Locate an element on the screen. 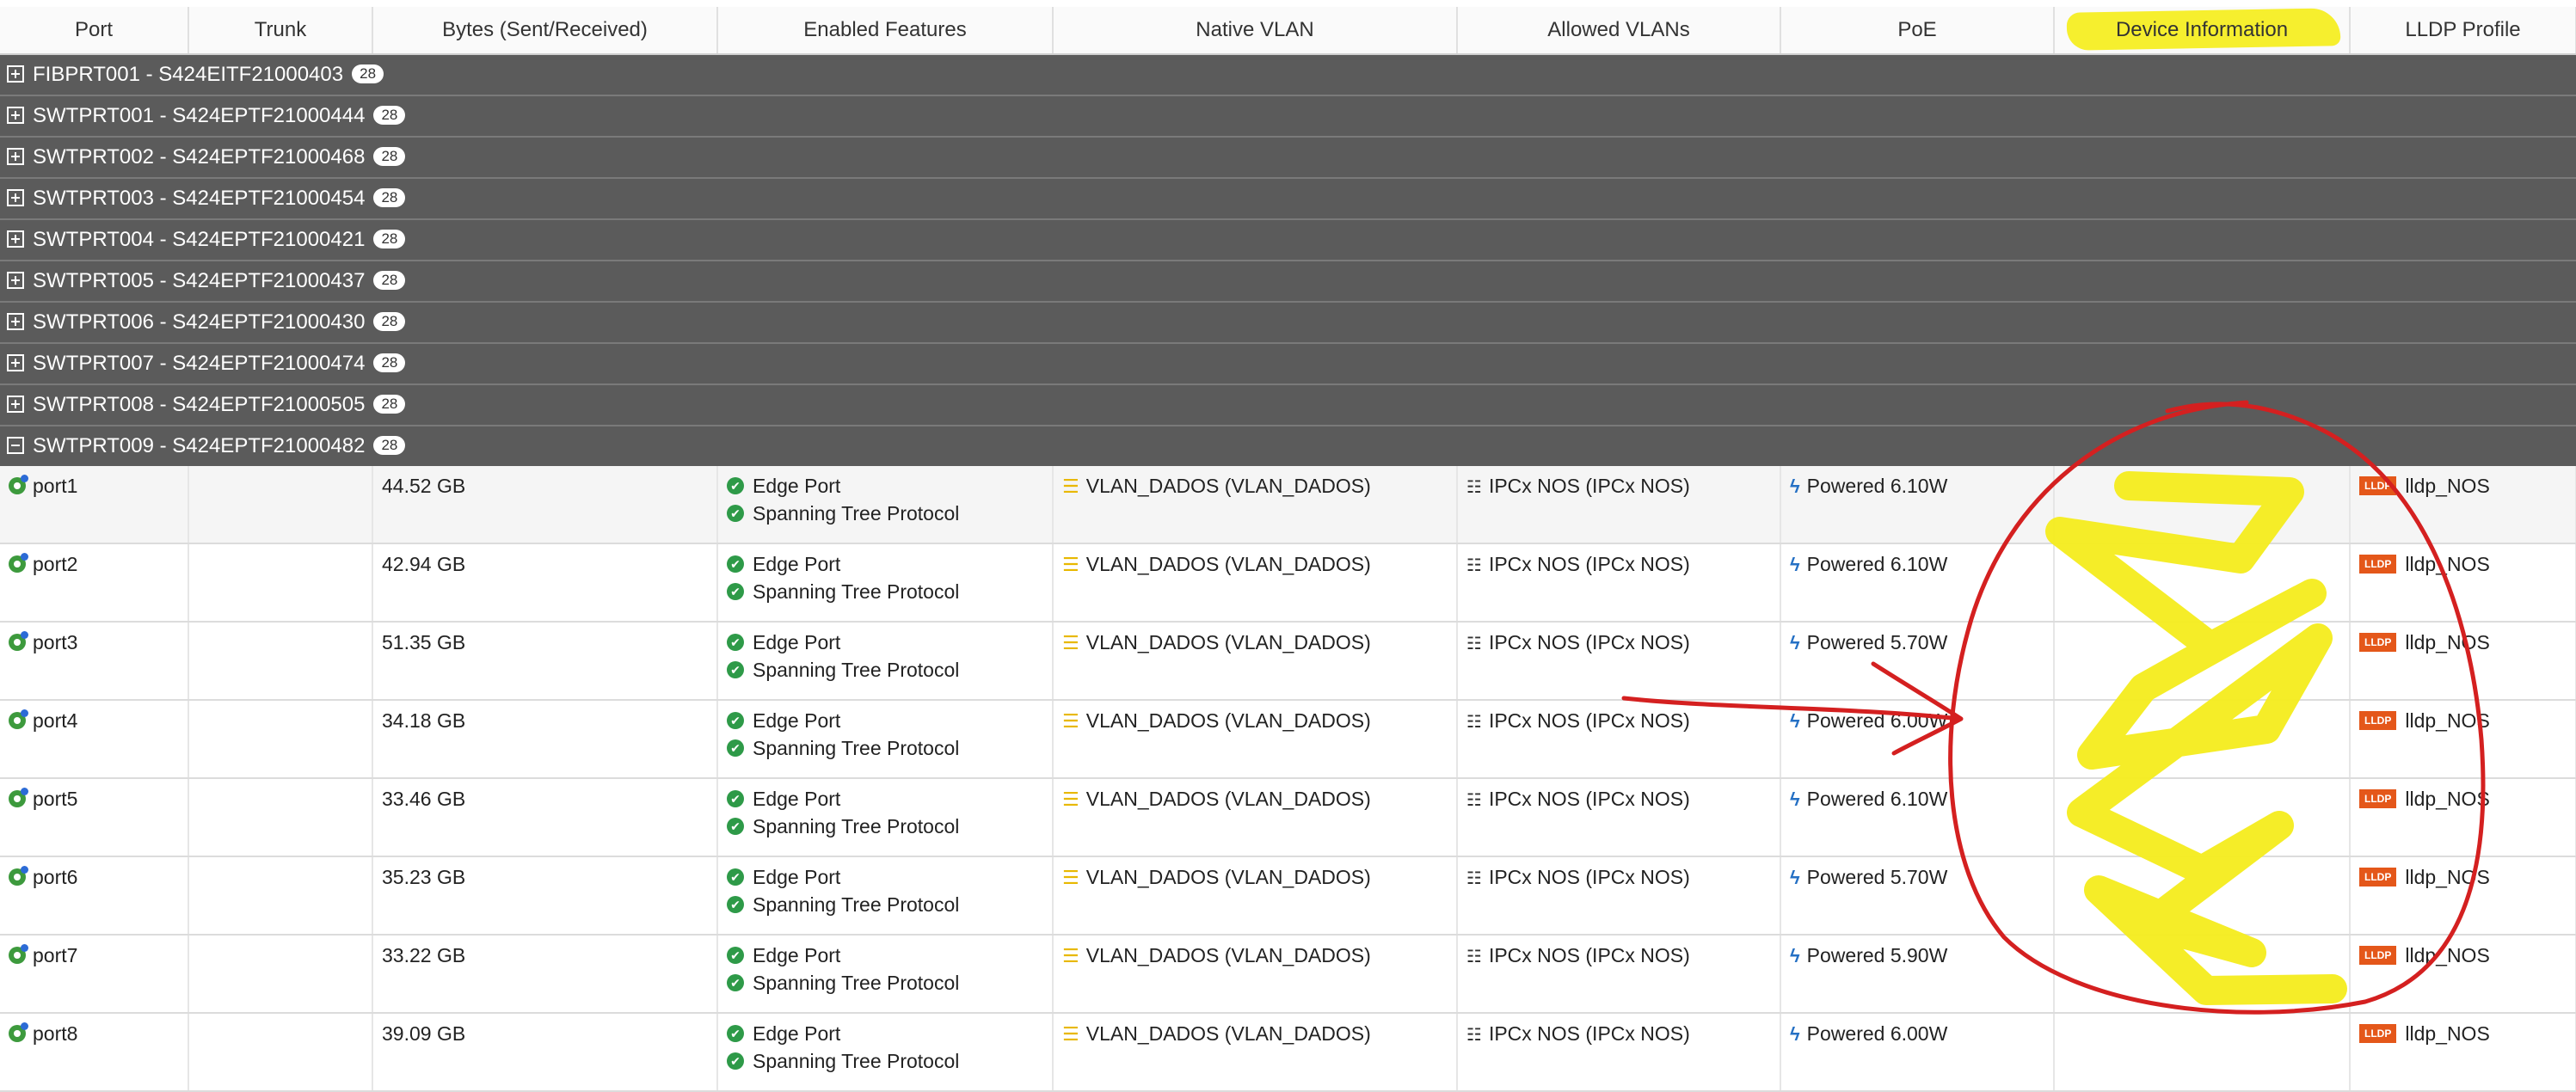 This screenshot has height=1092, width=2576. column-header-trunk: Trunk is located at coordinates (280, 31).